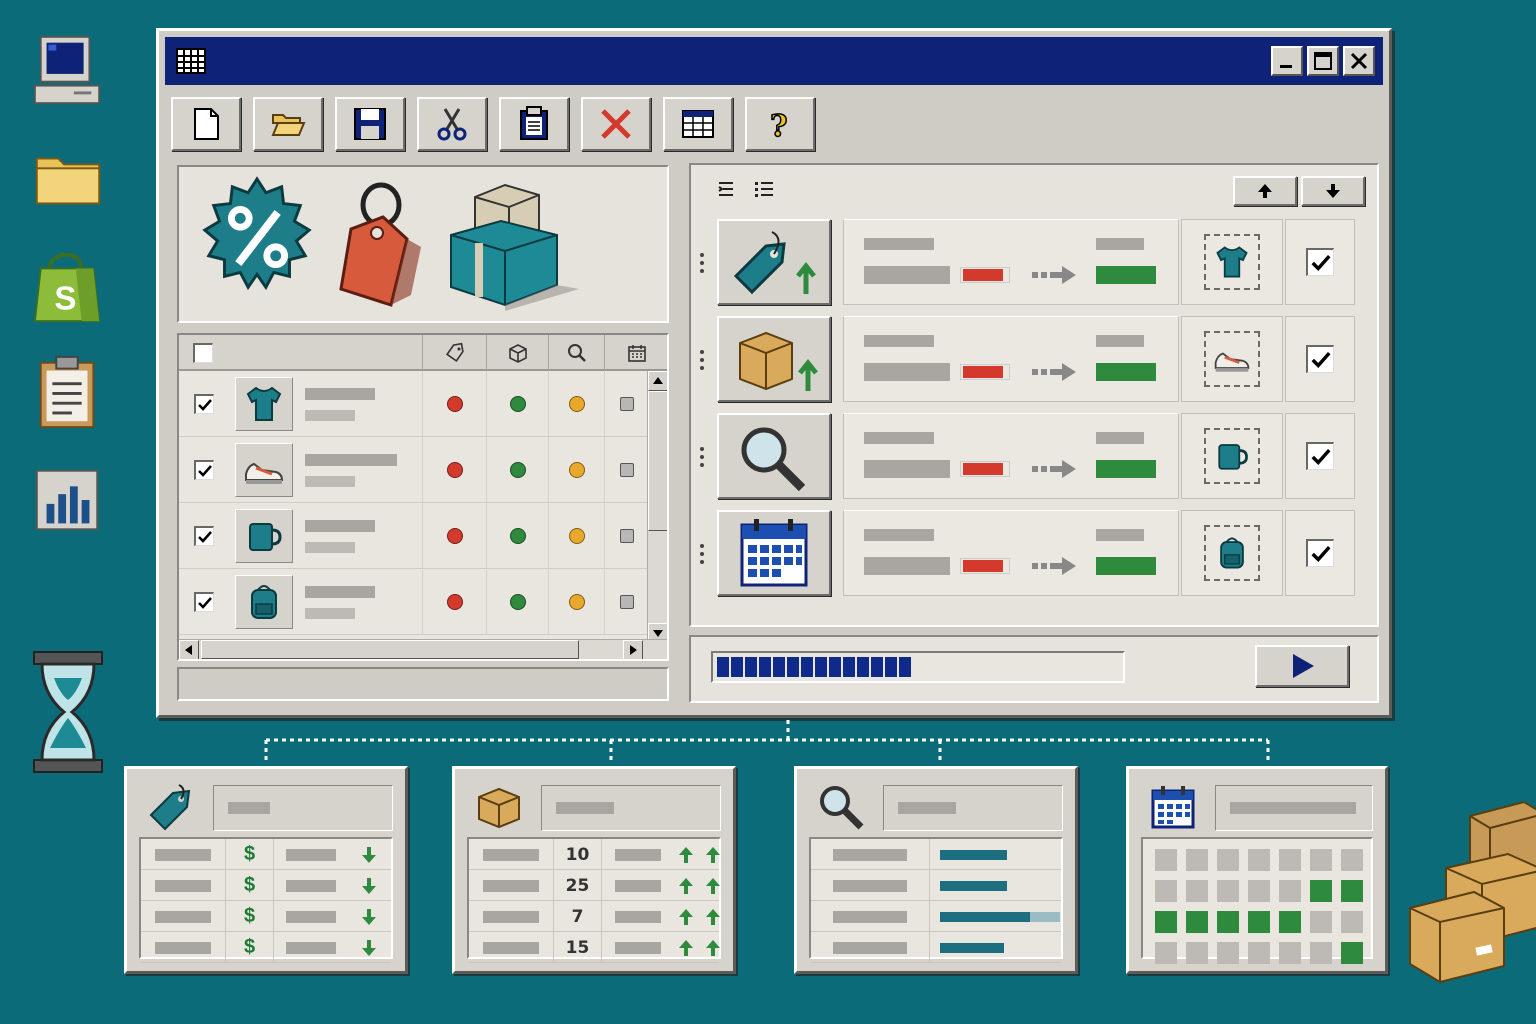 The height and width of the screenshot is (1024, 1536). I want to click on shopify-bag-icon: S, so click(68, 286).